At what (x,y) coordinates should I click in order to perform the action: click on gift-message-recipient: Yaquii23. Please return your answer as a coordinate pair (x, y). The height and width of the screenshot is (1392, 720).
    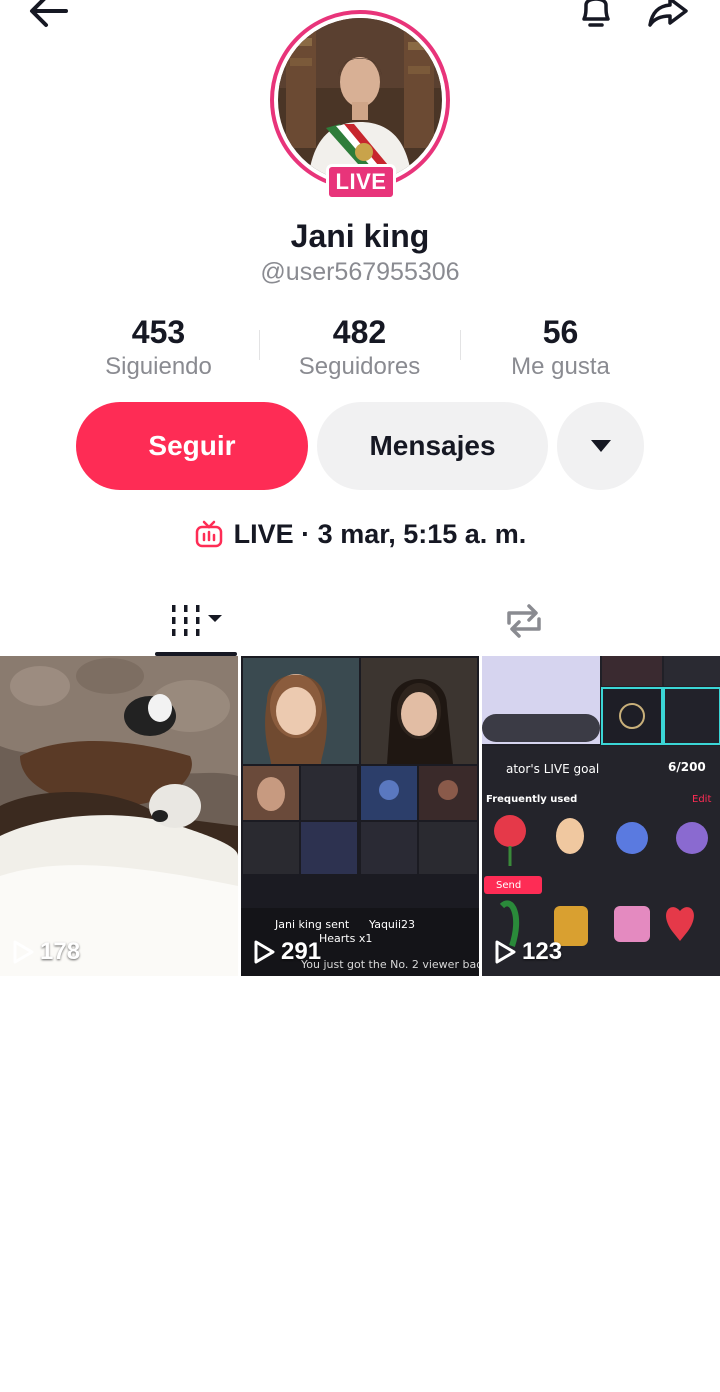
    Looking at the image, I should click on (392, 924).